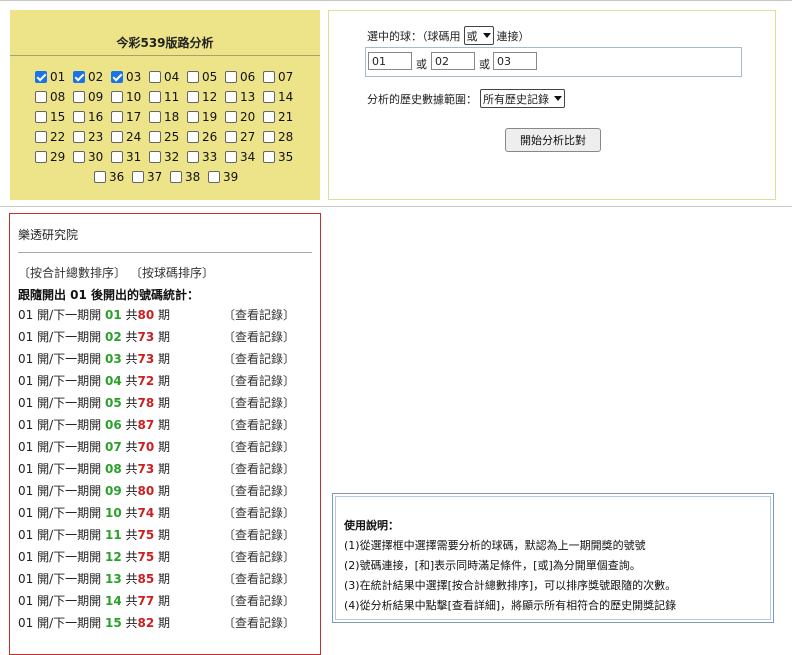  What do you see at coordinates (54, 137) in the screenshot?
I see `number-checkbox-22: 22` at bounding box center [54, 137].